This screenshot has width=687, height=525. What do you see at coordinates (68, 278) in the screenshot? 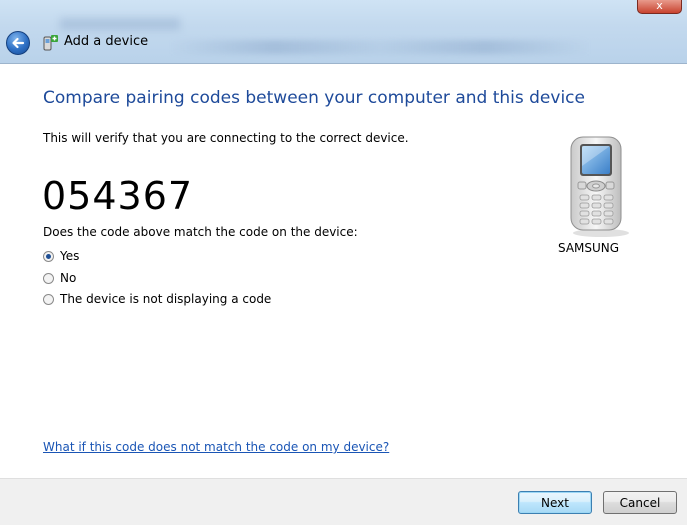
I see `radio-label-no: No` at bounding box center [68, 278].